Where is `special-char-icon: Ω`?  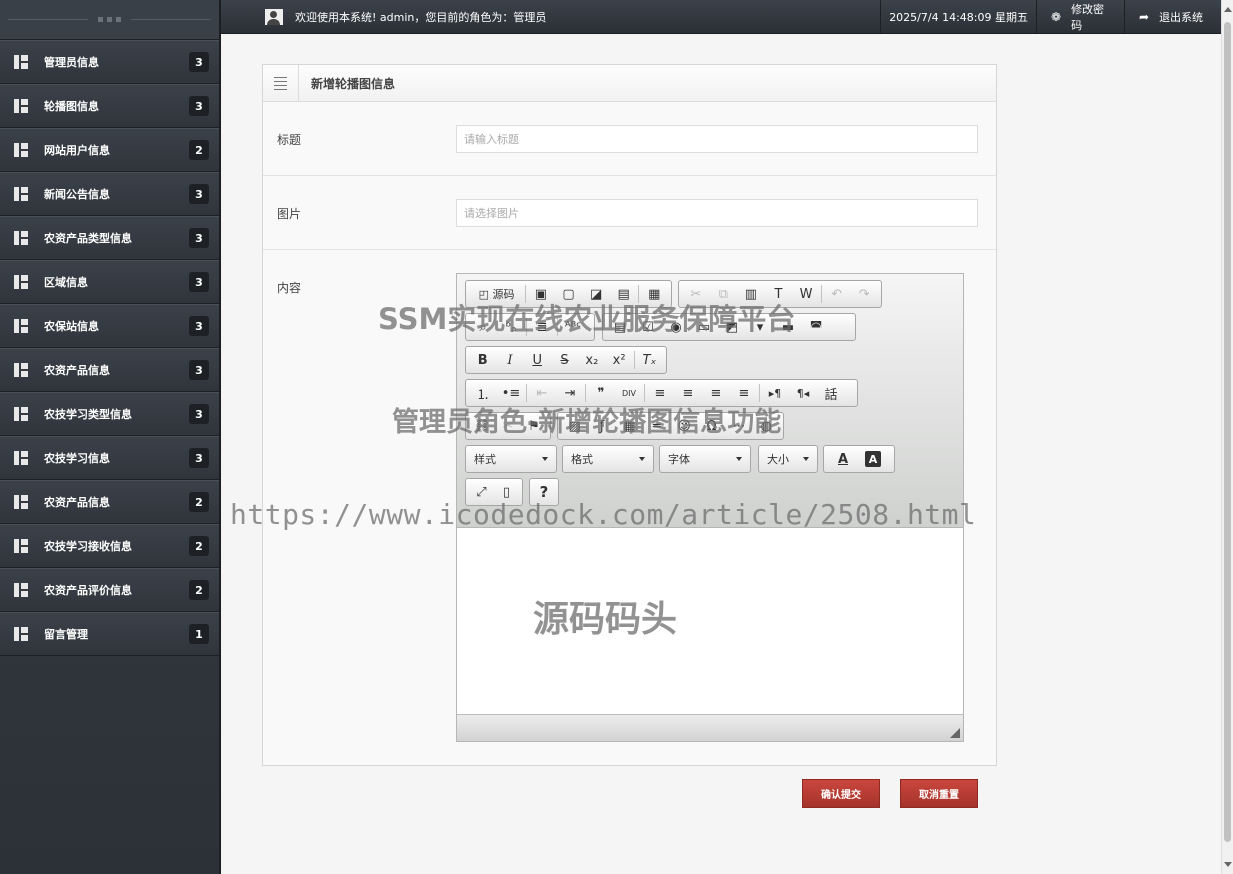
special-char-icon: Ω is located at coordinates (711, 426).